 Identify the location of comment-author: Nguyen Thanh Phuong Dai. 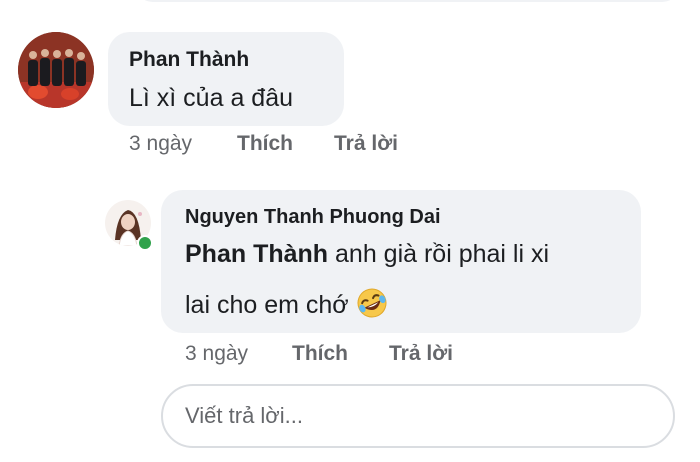
(313, 217).